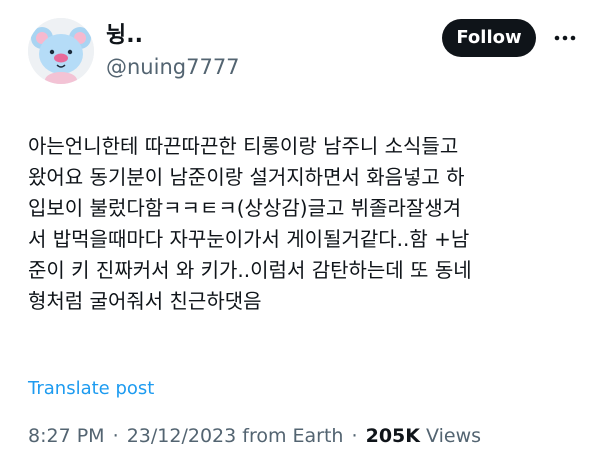 This screenshot has width=604, height=456. I want to click on post-text-line: 서 밥먹을때마다 자꾸눈이가서 게이될거같다..함 +남, so click(249, 239).